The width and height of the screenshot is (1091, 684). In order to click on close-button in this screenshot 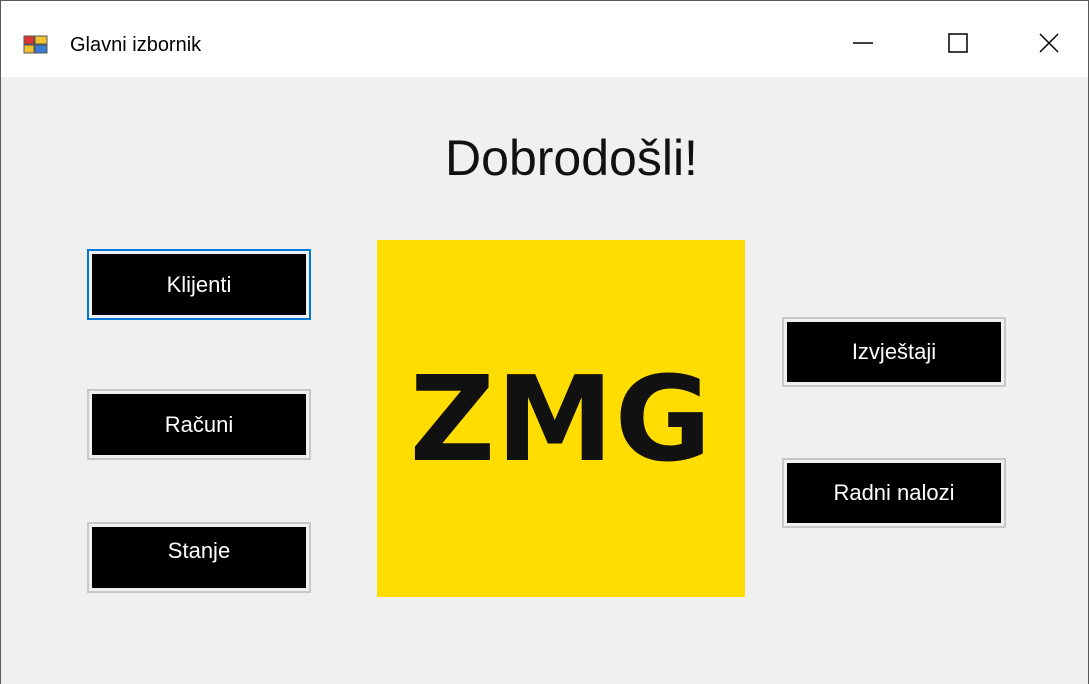, I will do `click(1049, 43)`.